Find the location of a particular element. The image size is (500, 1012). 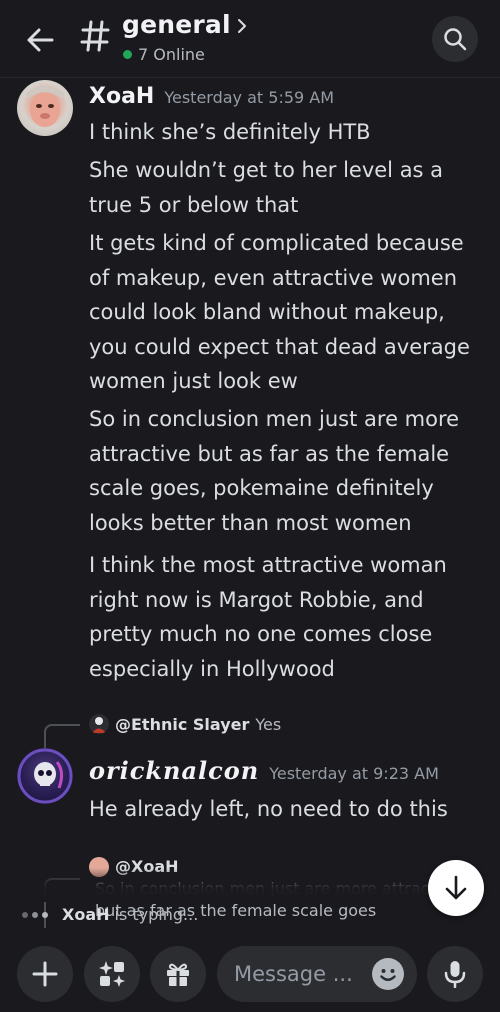

author-name: oricknalcon is located at coordinates (174, 770).